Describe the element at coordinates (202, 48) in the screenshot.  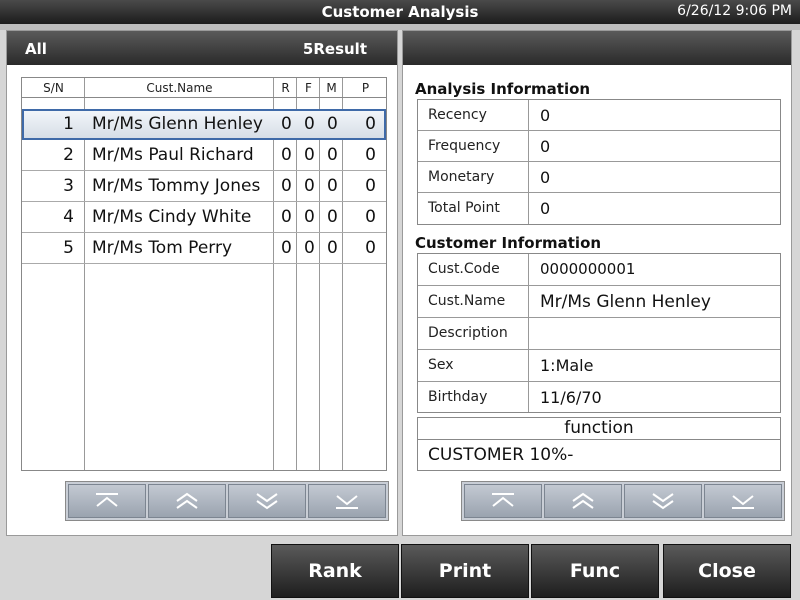
I see `list-panel-header: All 5Result` at that location.